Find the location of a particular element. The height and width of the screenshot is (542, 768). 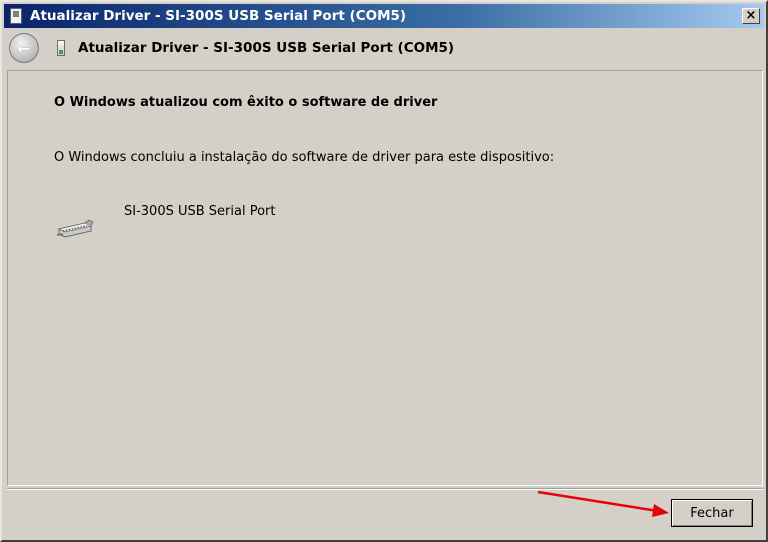

window-close-button: × is located at coordinates (751, 16).